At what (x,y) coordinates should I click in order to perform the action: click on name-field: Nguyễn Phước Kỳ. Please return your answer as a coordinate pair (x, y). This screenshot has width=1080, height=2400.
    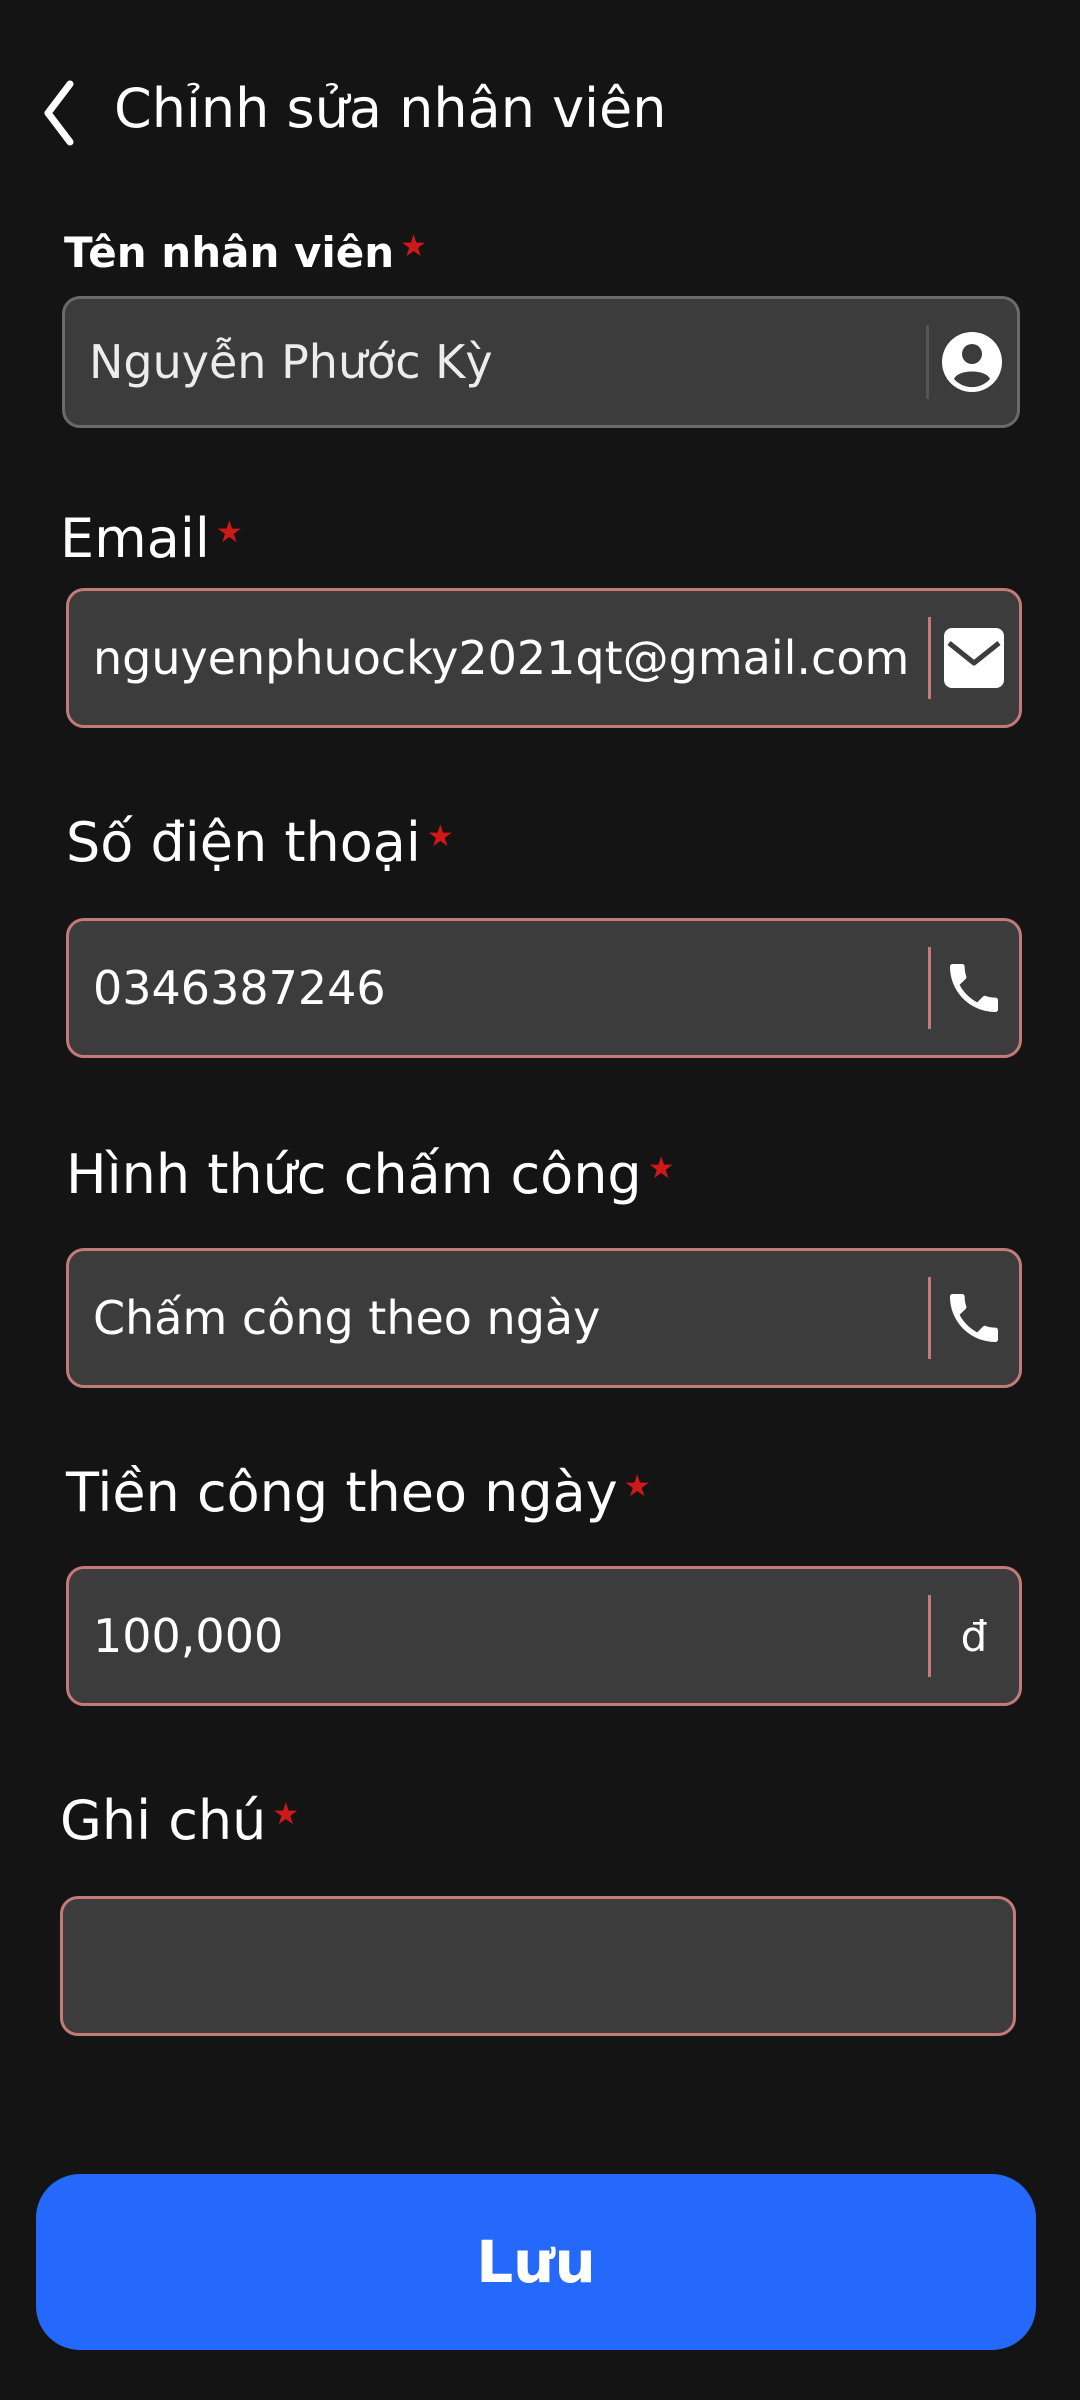
    Looking at the image, I should click on (541, 362).